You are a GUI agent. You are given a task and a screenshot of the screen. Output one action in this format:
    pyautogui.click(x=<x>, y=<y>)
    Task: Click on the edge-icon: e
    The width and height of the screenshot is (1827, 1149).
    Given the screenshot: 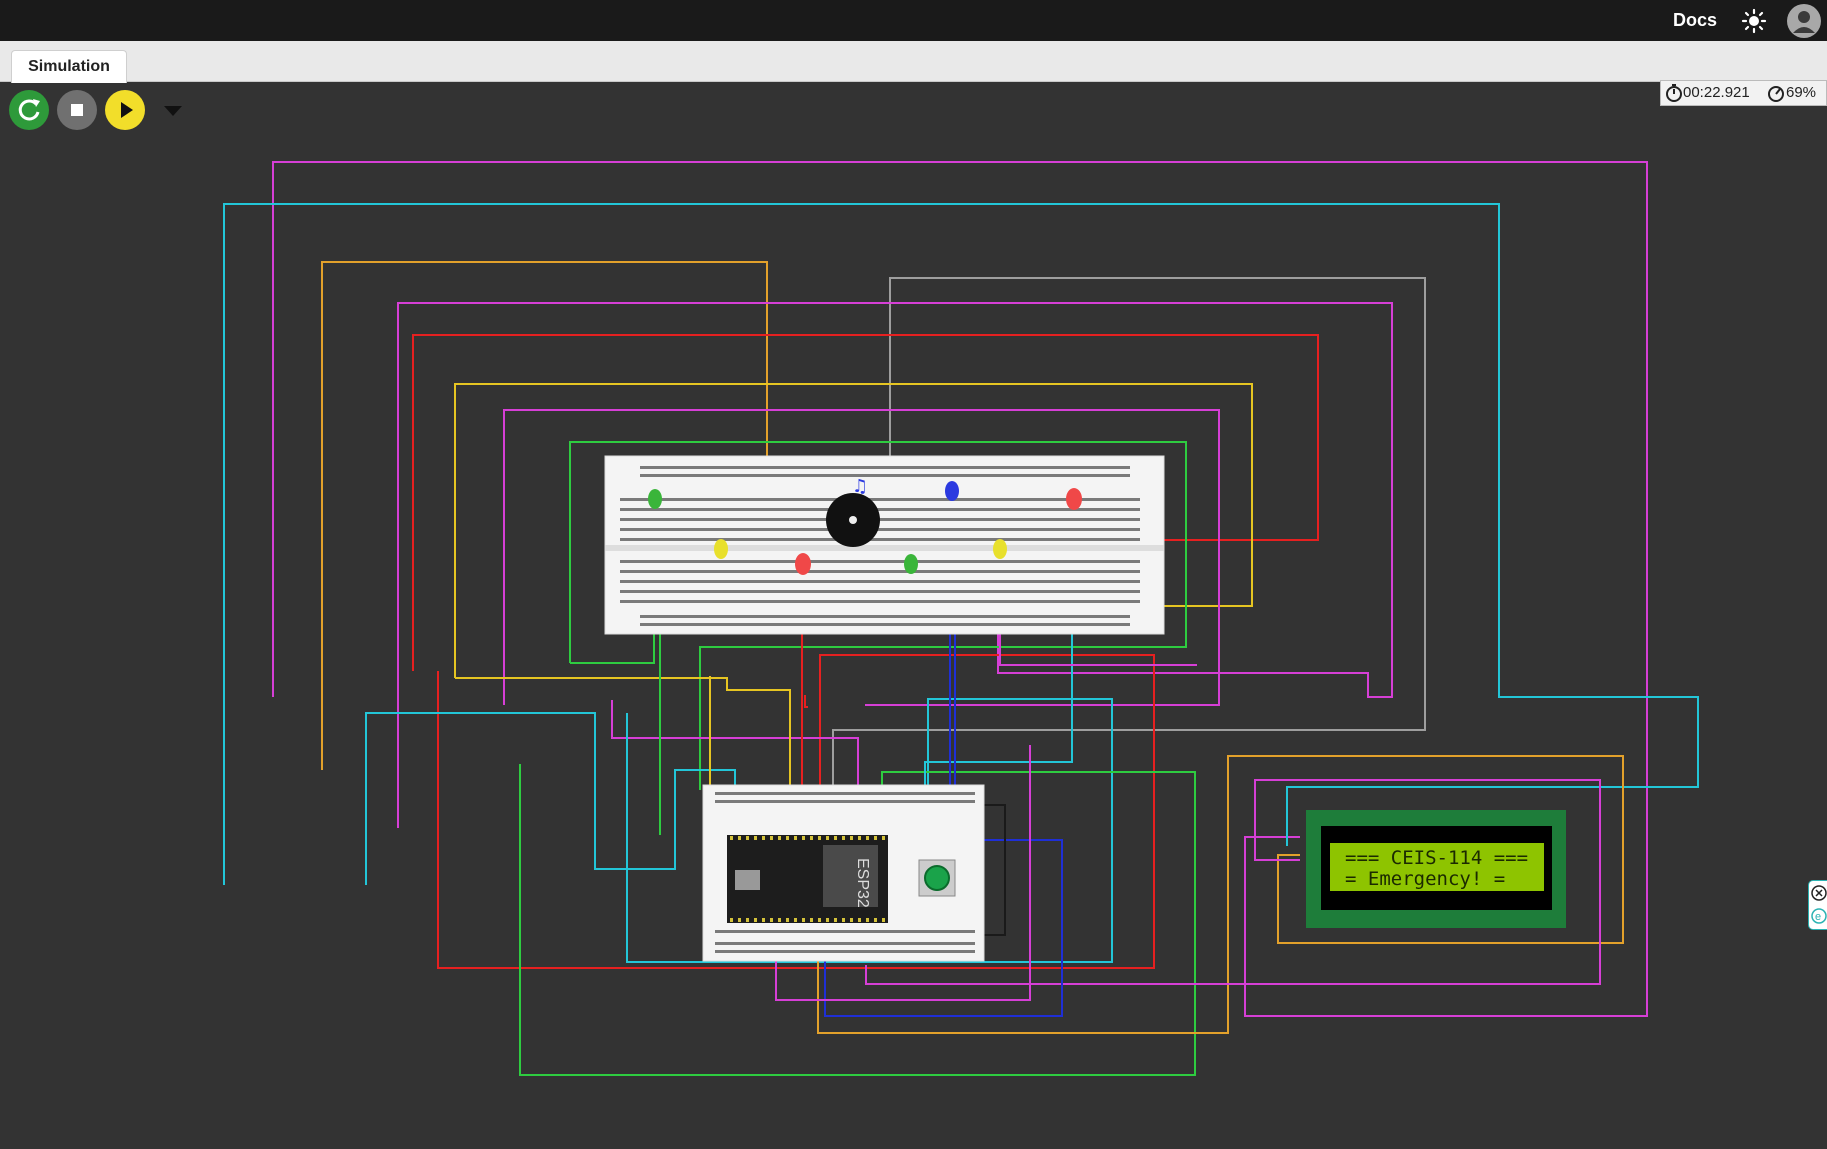 What is the action you would take?
    pyautogui.click(x=1818, y=916)
    